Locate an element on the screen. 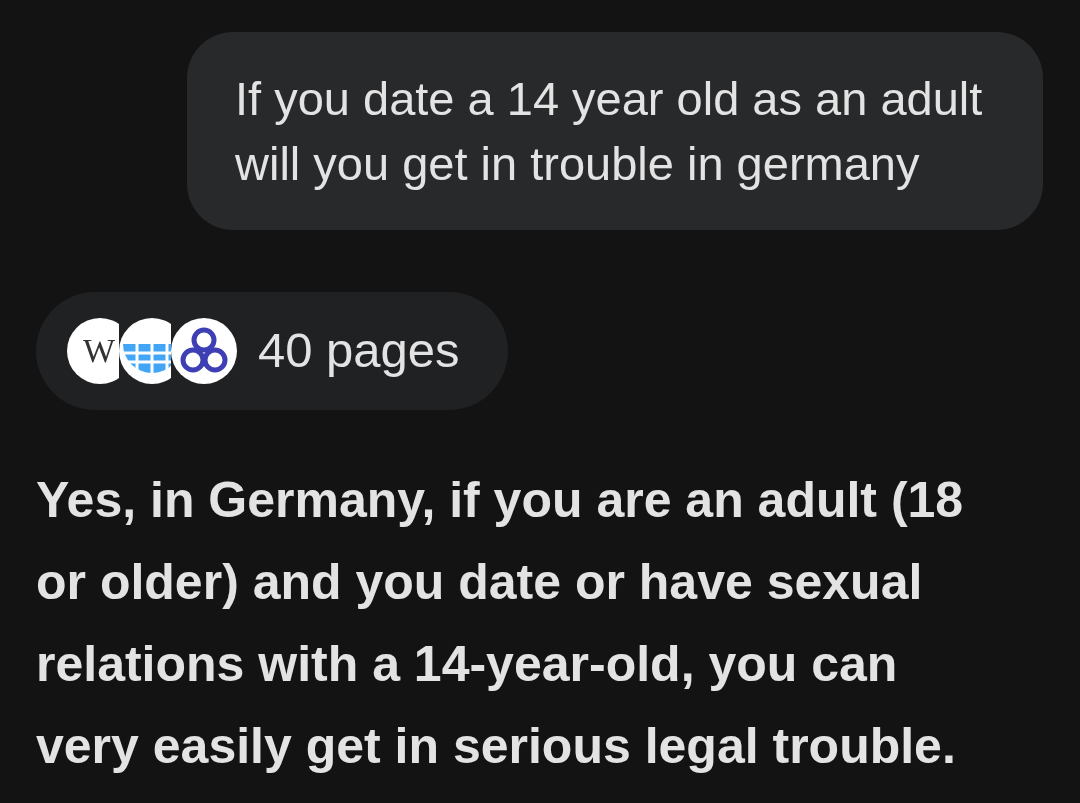 Image resolution: width=1080 pixels, height=803 pixels. sources-chip: W 40 pages is located at coordinates (272, 351).